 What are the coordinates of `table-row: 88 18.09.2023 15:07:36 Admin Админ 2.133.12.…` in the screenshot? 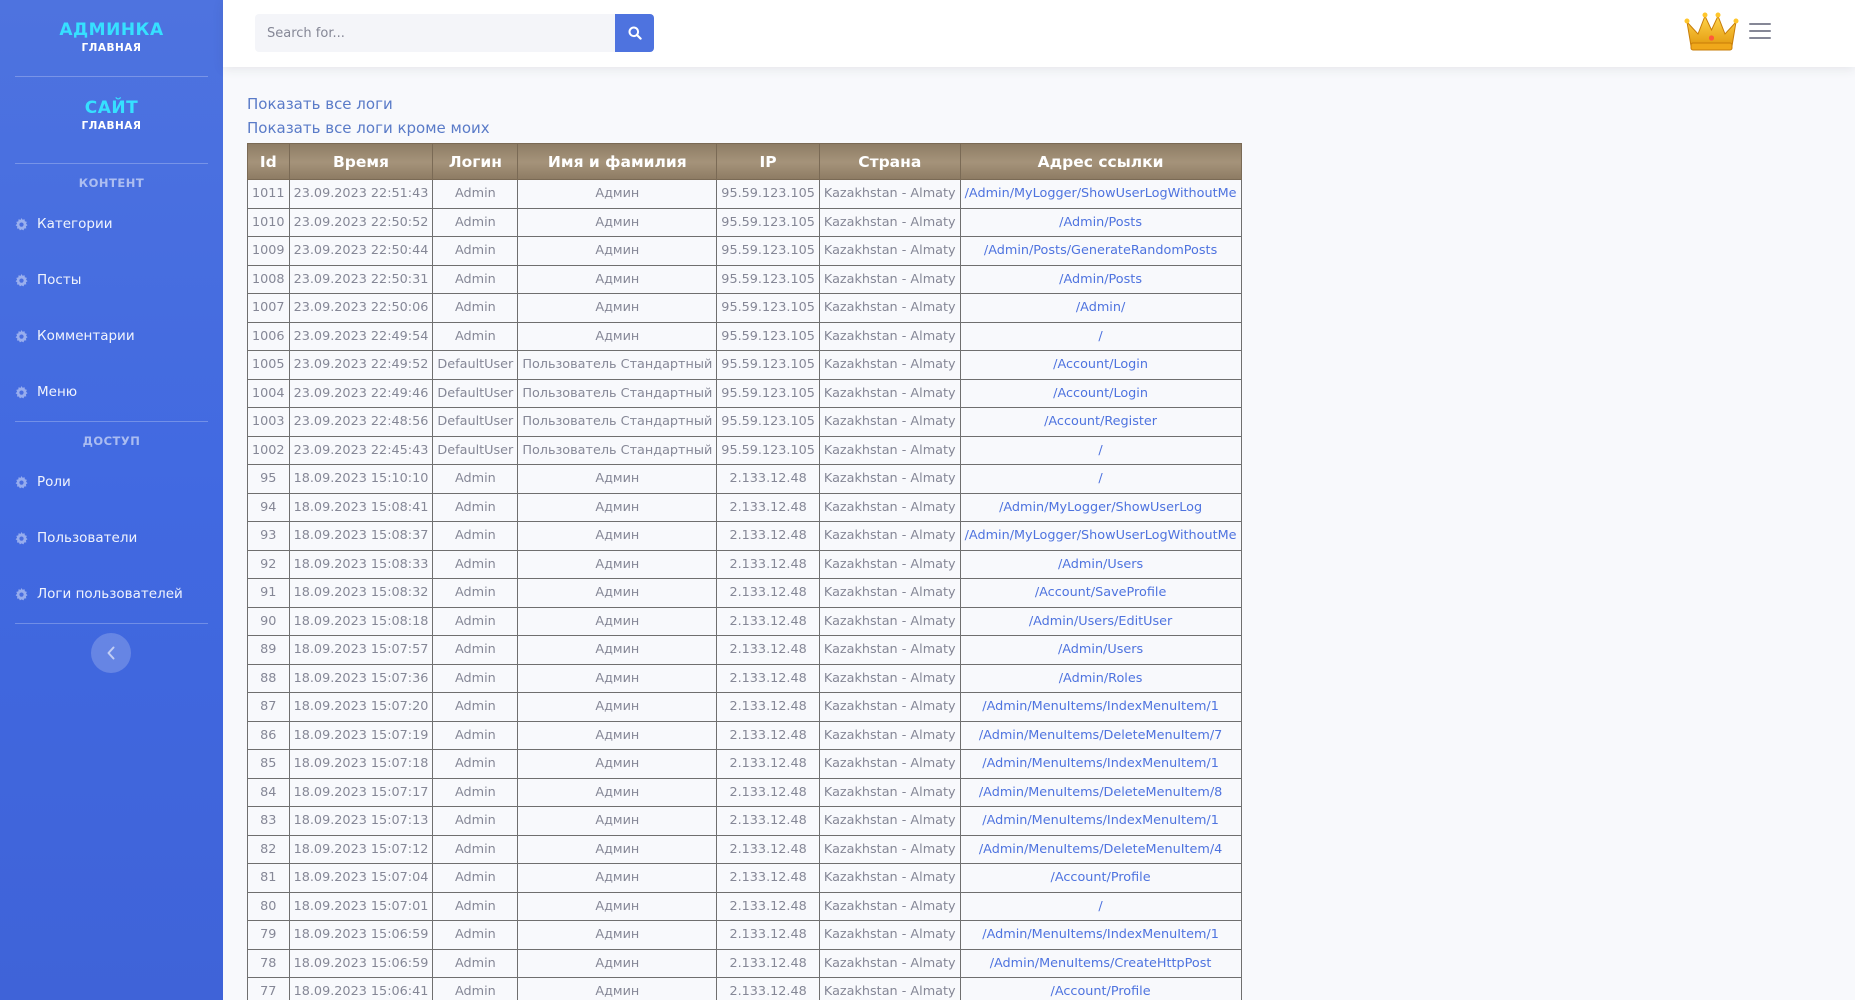 It's located at (744, 678).